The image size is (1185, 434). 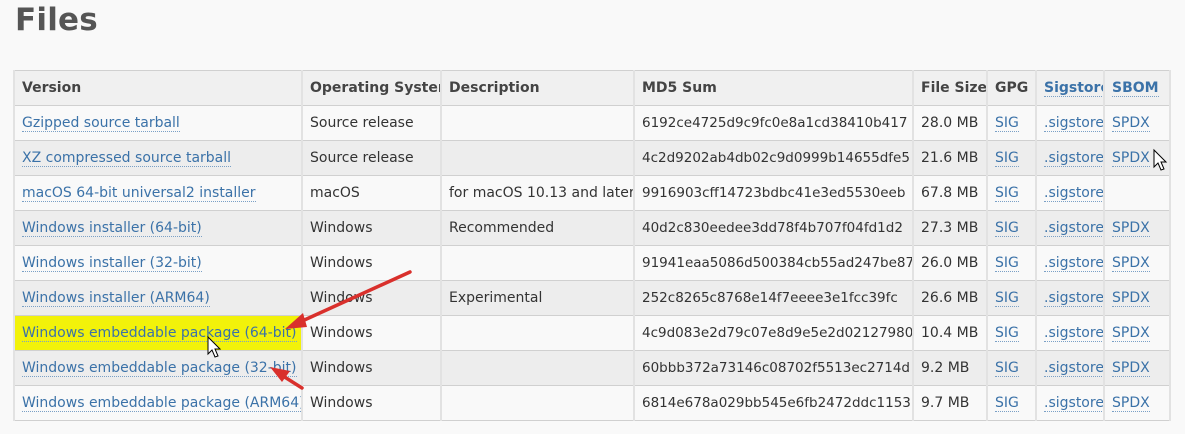 I want to click on download-link: Windows embeddable package (32-bit), so click(x=159, y=368).